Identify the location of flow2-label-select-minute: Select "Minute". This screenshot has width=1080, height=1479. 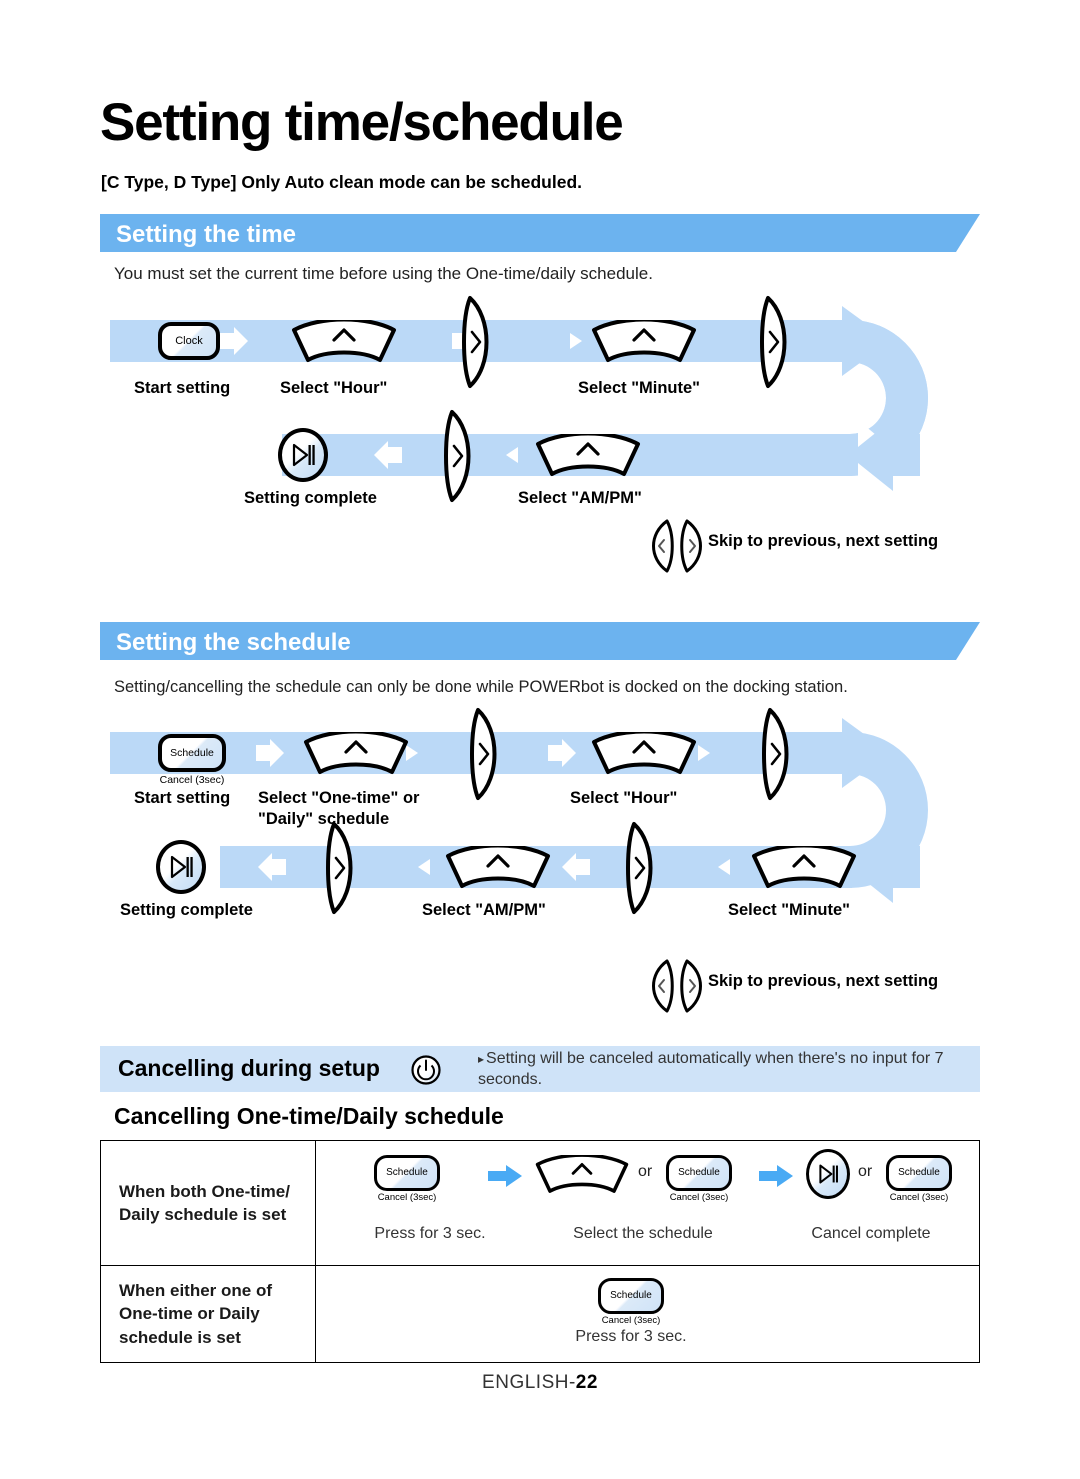
(789, 910).